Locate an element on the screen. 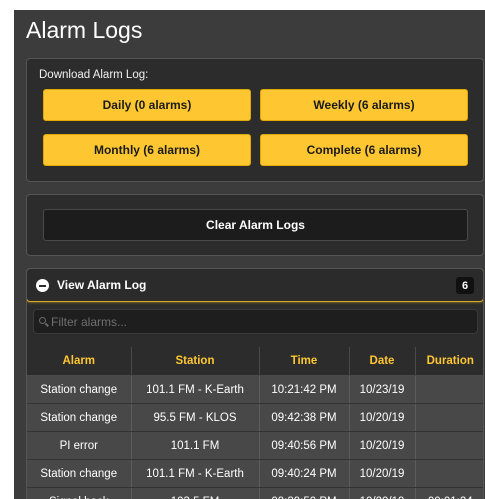  time-cell: 09:39:50 PM is located at coordinates (304, 493).